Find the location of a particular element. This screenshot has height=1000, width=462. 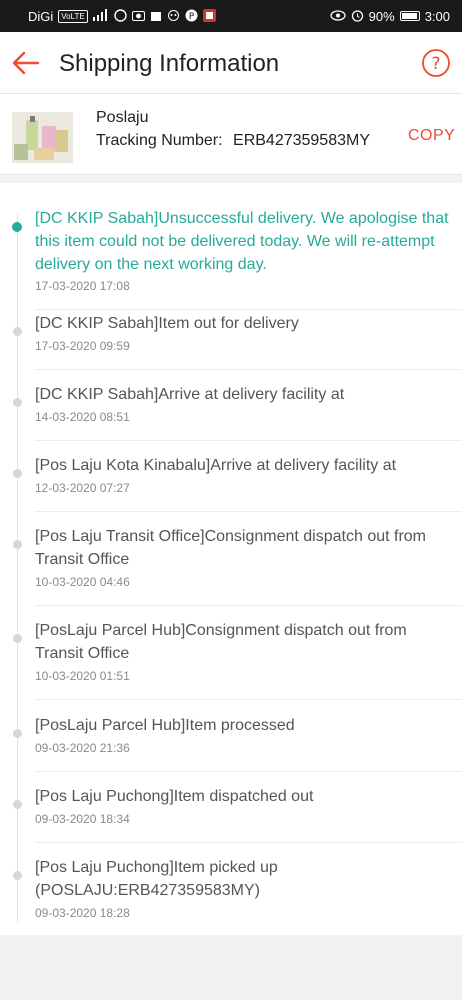

signal-icon is located at coordinates (100, 16).